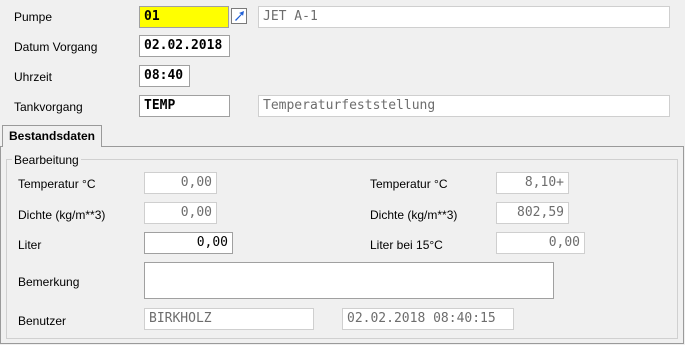  What do you see at coordinates (33, 77) in the screenshot?
I see `uhrzeit-label: Uhrzeit` at bounding box center [33, 77].